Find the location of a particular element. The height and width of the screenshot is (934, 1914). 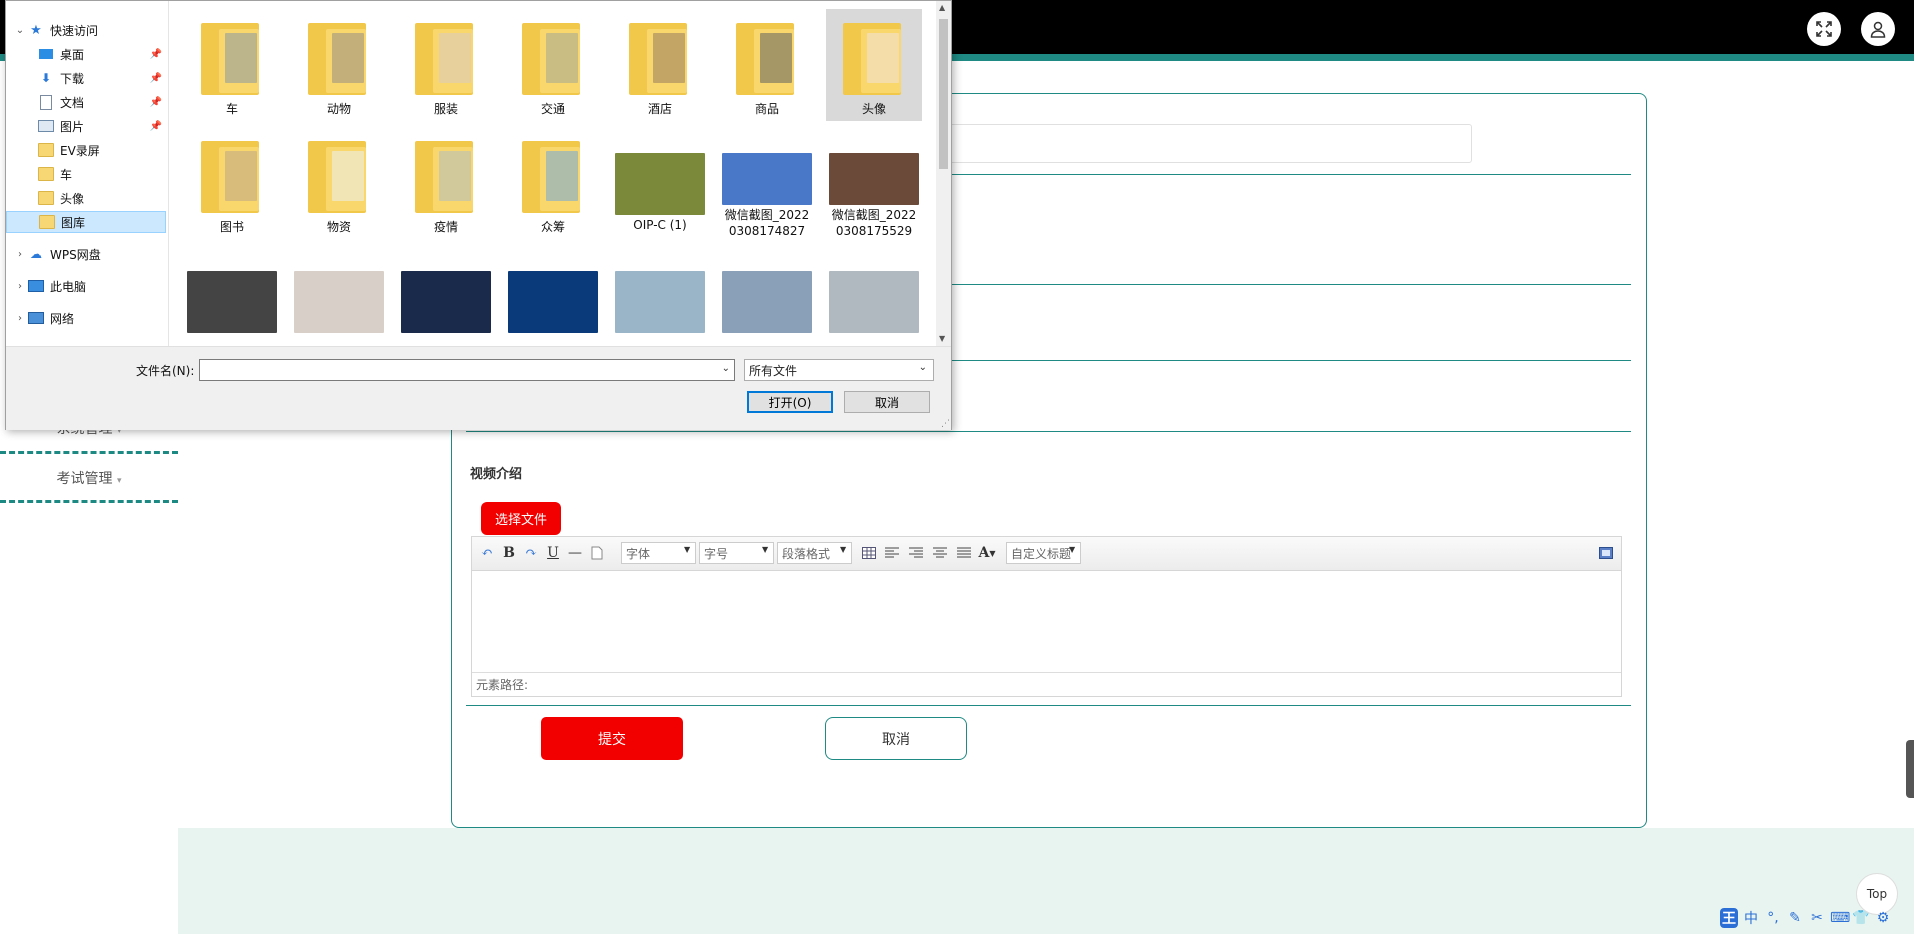

align-justify-icon is located at coordinates (964, 553).